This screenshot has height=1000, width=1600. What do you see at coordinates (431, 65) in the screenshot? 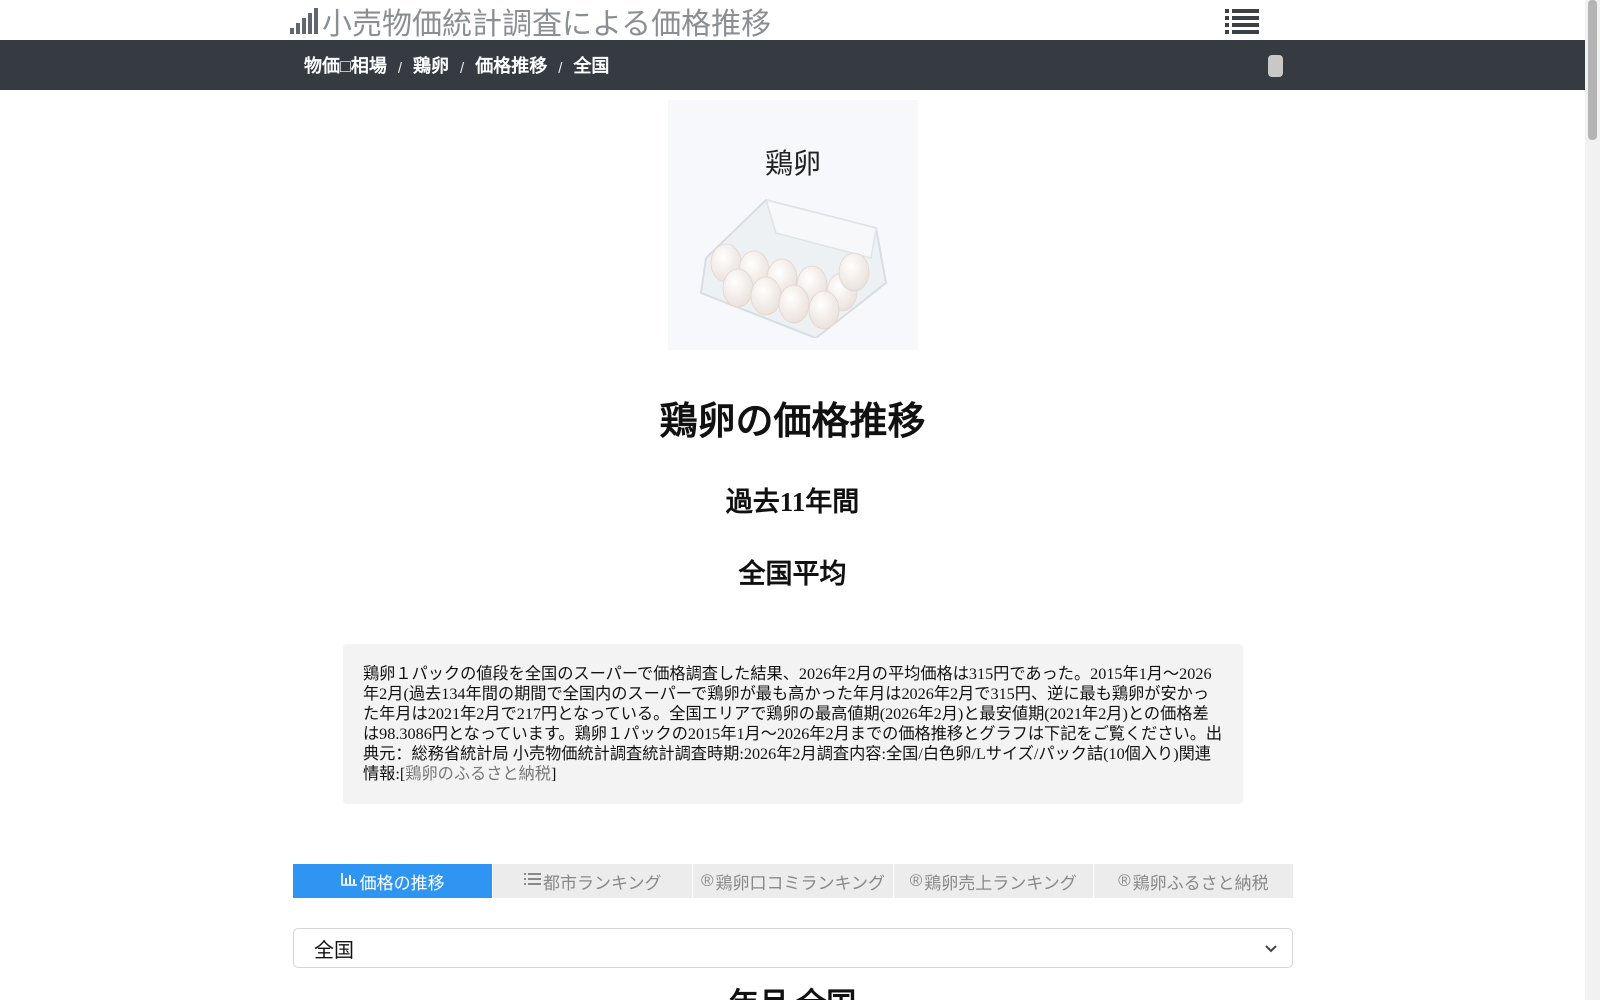
I see `breadcrumb-item-egg: 鶏卵` at bounding box center [431, 65].